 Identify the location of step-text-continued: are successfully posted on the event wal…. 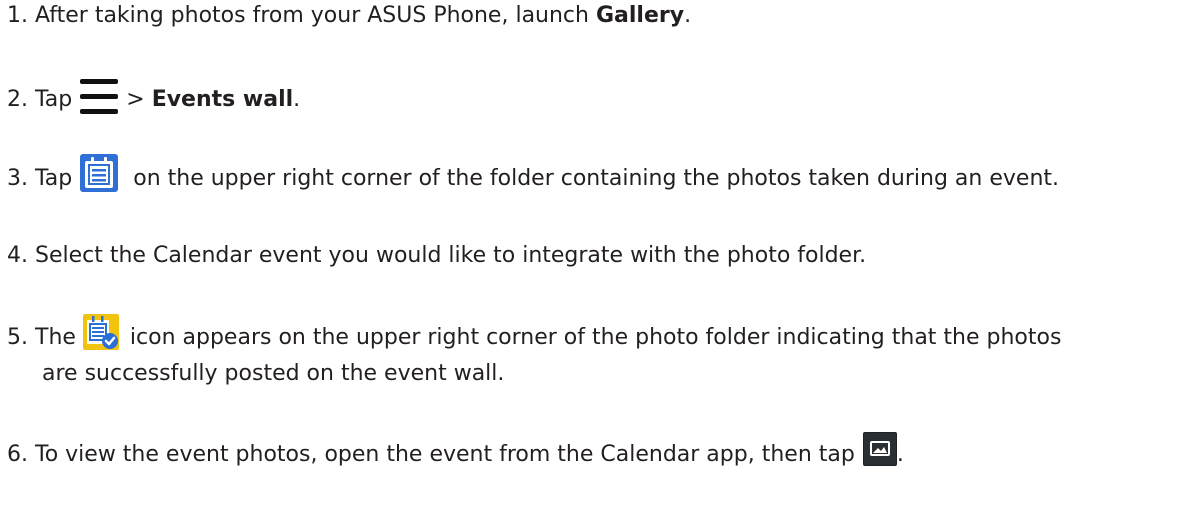
(273, 373).